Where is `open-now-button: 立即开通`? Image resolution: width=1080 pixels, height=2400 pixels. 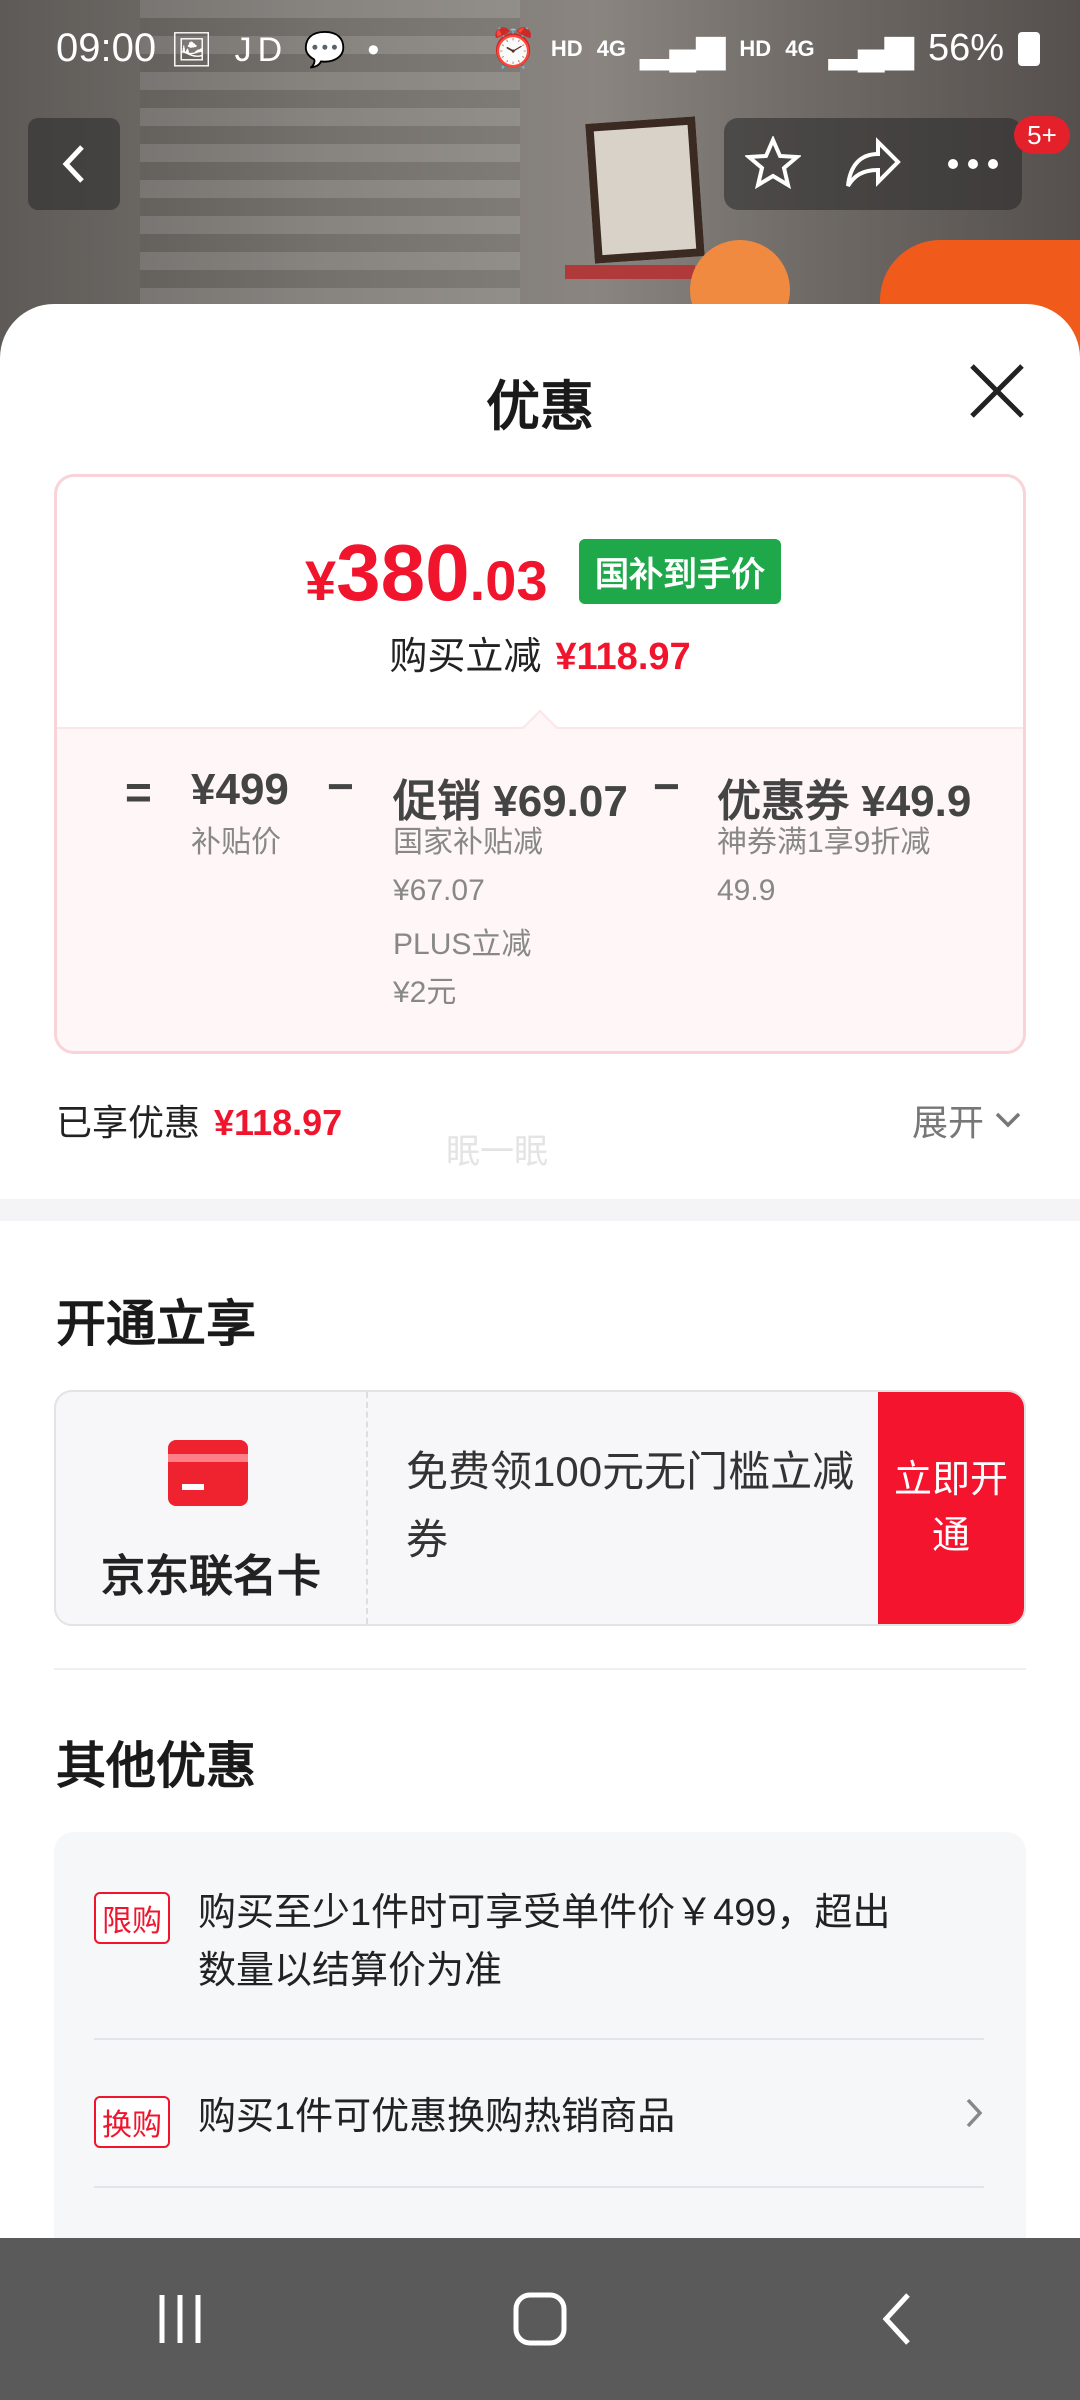
open-now-button: 立即开通 is located at coordinates (951, 1508).